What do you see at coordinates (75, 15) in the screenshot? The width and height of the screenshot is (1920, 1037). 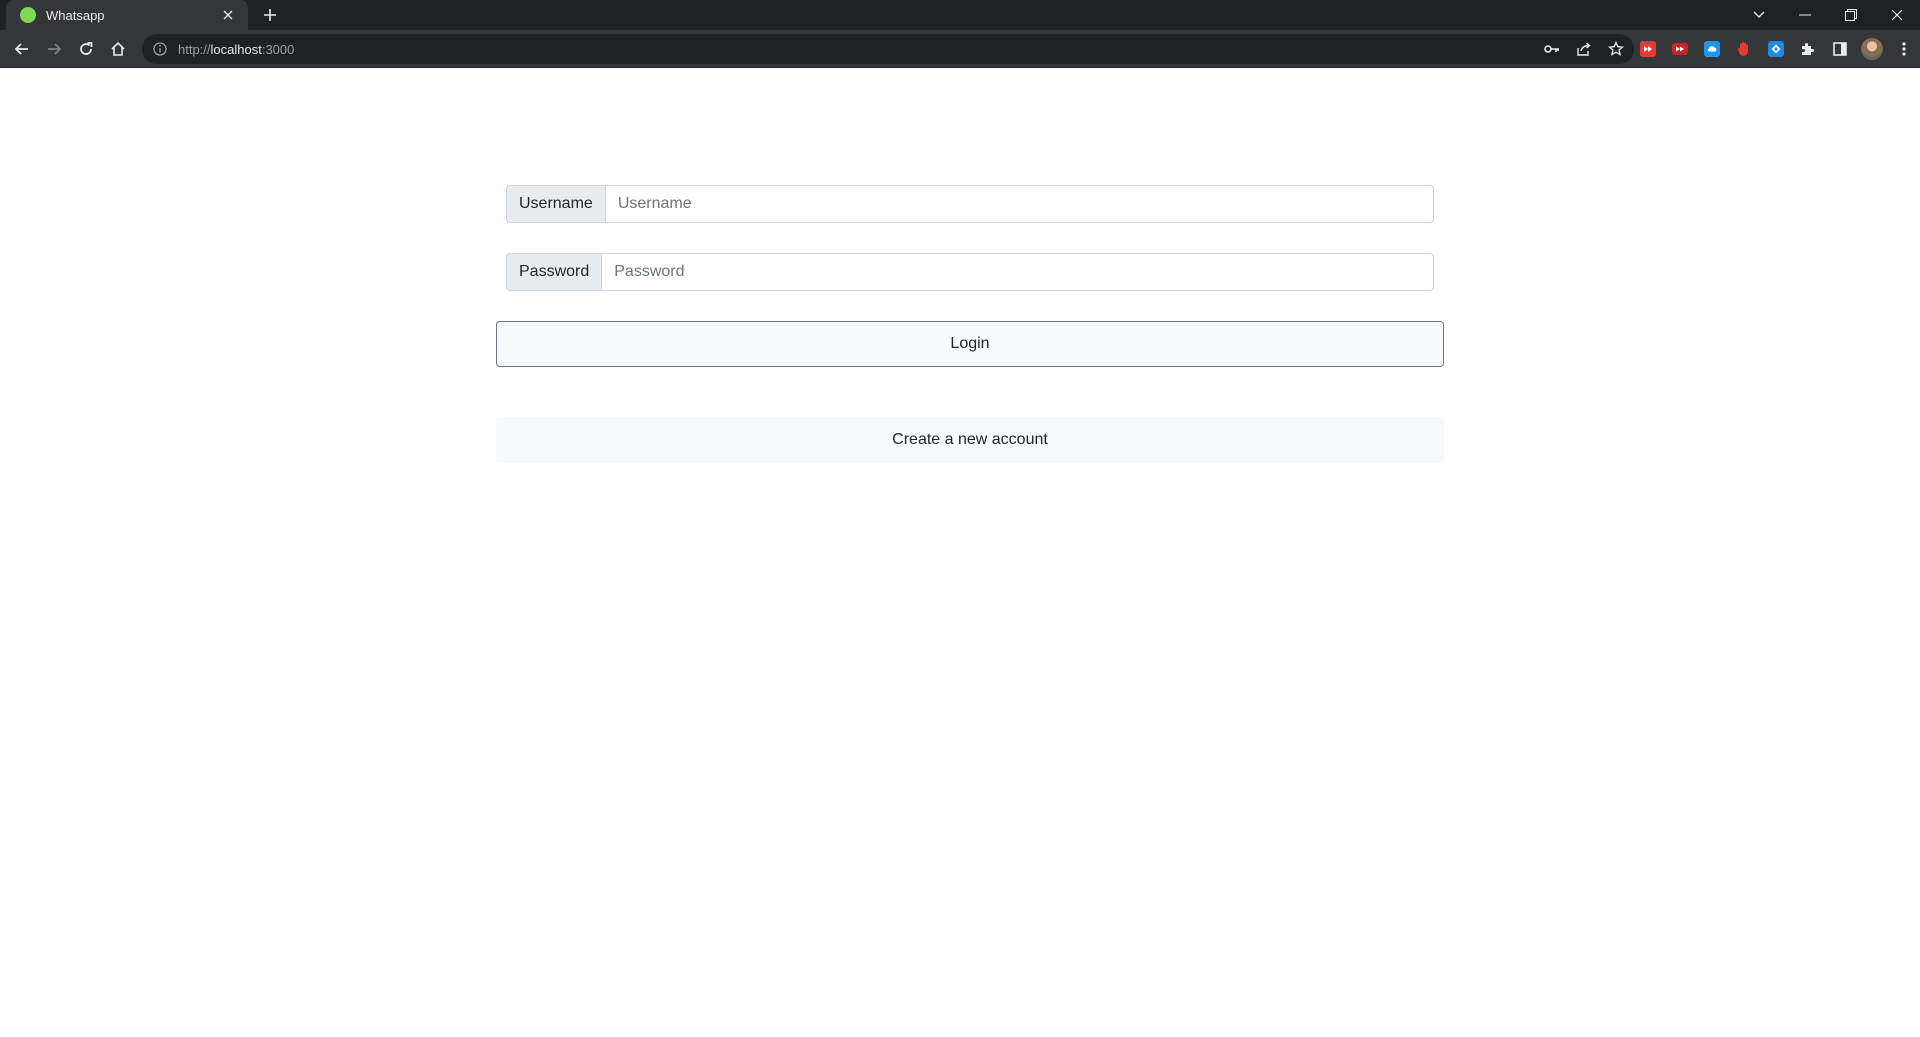 I see `tab-title: Whatsapp` at bounding box center [75, 15].